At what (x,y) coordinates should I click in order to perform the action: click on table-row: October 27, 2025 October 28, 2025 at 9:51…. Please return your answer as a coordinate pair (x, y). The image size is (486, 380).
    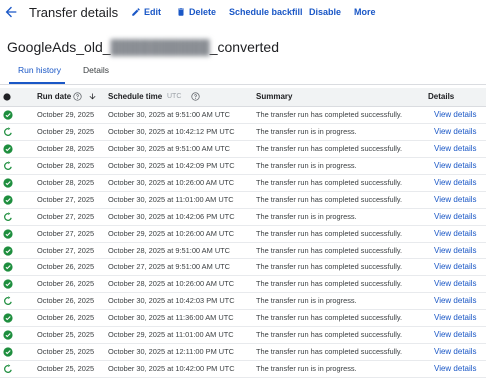
    Looking at the image, I should click on (243, 251).